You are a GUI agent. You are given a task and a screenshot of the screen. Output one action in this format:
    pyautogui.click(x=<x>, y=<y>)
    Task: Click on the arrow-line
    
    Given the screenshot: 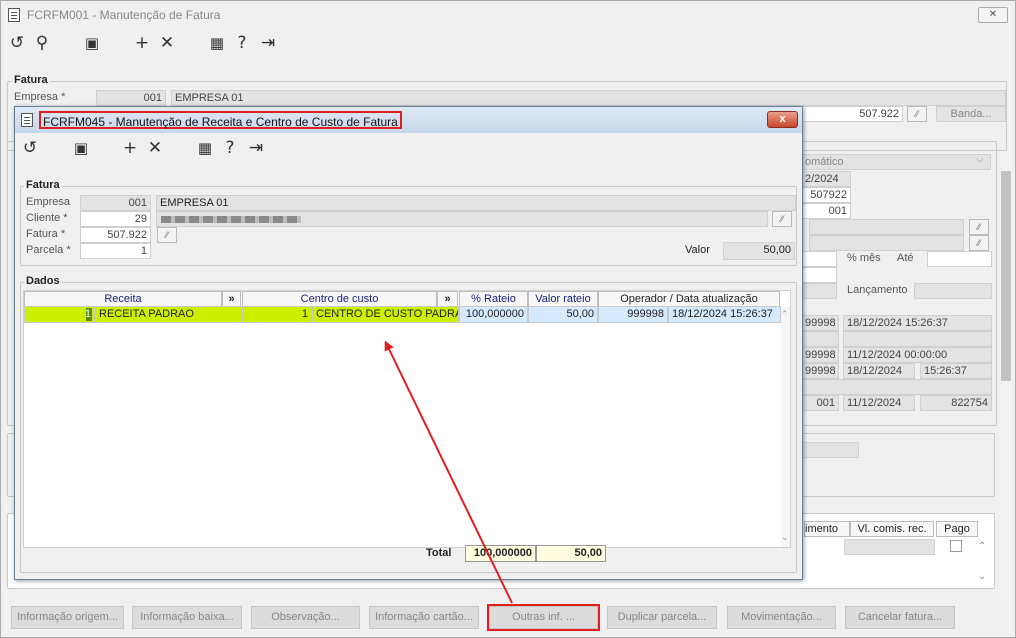 What is the action you would take?
    pyautogui.click(x=448, y=472)
    